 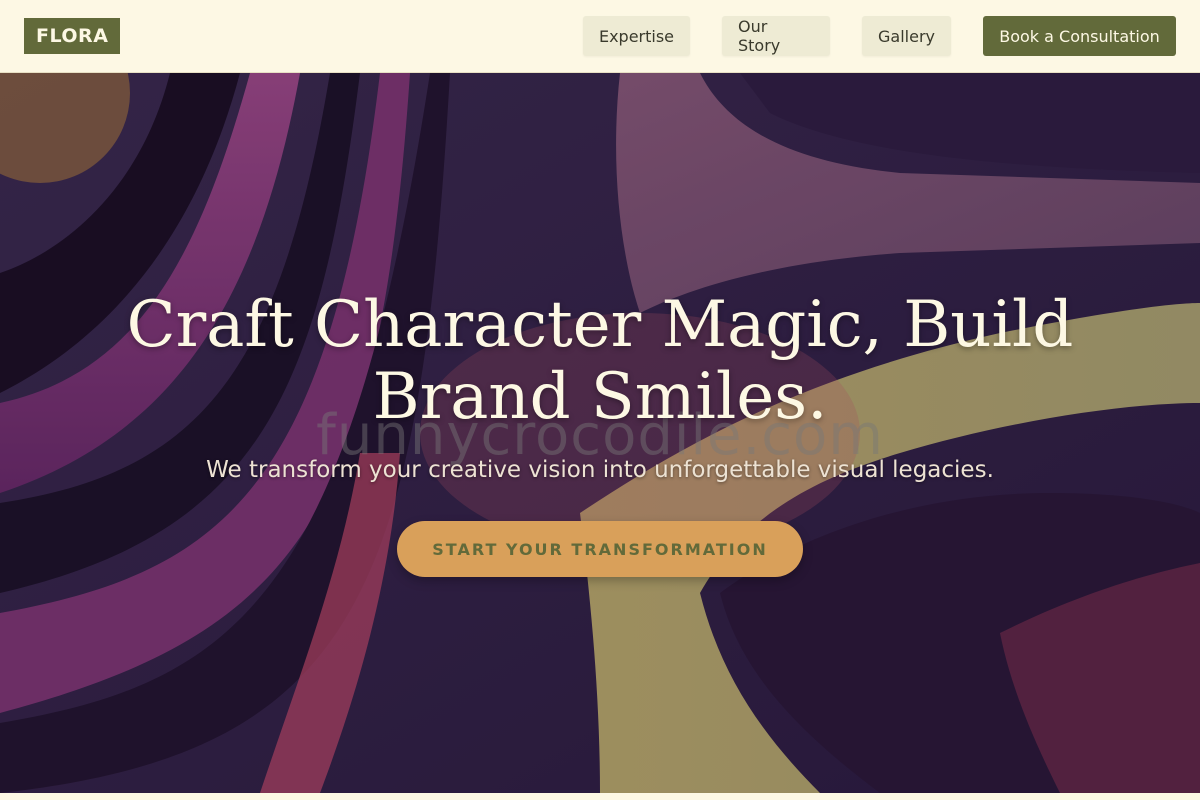 What do you see at coordinates (72, 36) in the screenshot?
I see `flora-logo: FLORA` at bounding box center [72, 36].